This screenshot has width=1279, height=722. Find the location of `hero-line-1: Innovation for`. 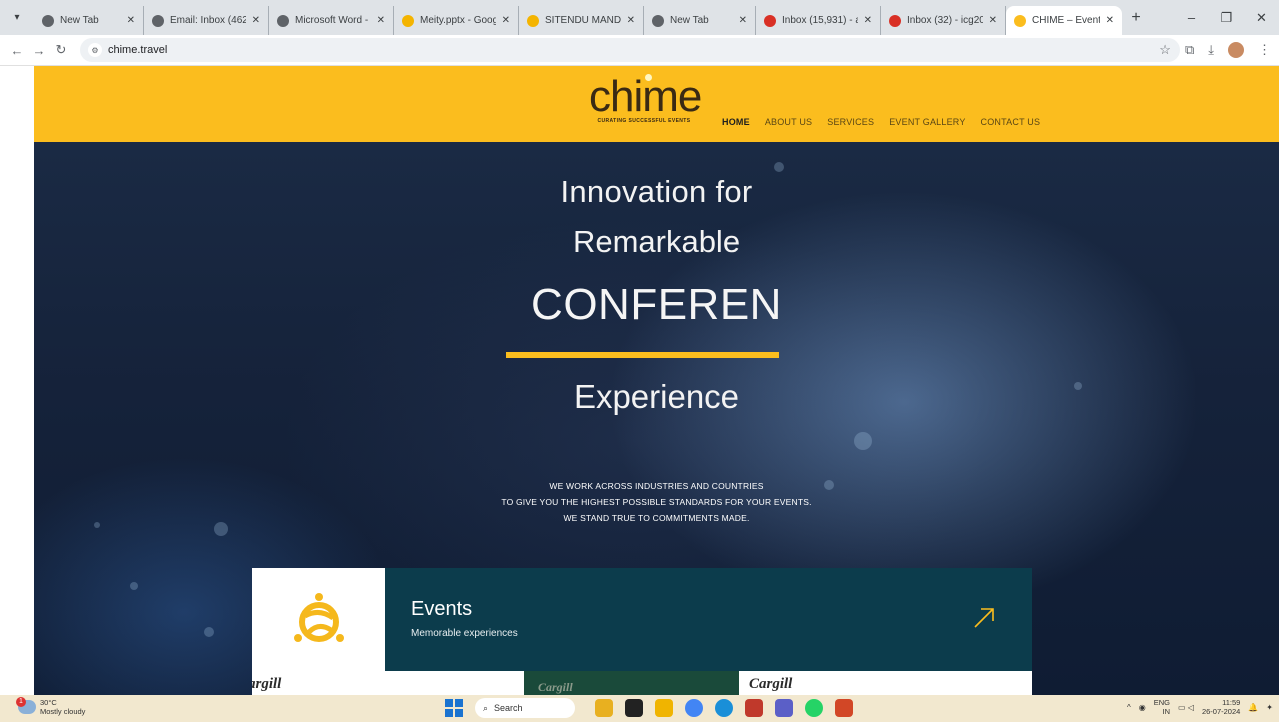

hero-line-1: Innovation for is located at coordinates (656, 191).